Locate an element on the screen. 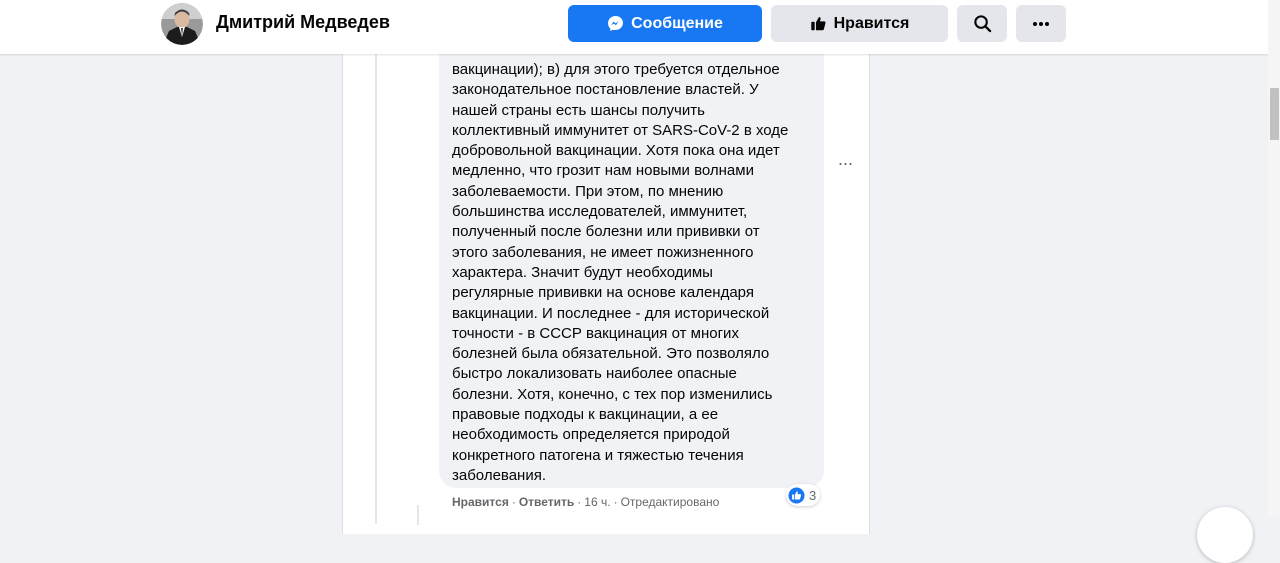 The width and height of the screenshot is (1280, 563). page-name: Дмитрий Медведев is located at coordinates (303, 22).